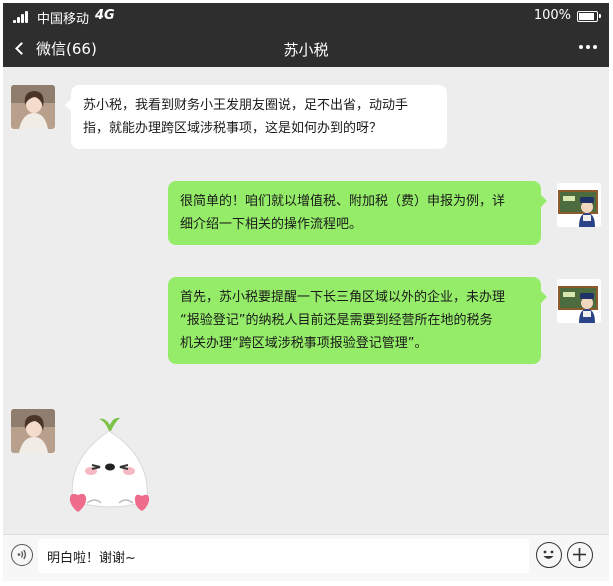 This screenshot has height=586, width=613. Describe the element at coordinates (336, 320) in the screenshot. I see `message-text-line: “报验登记”的纳税人目前还是需要到经营所在地的税务` at that location.